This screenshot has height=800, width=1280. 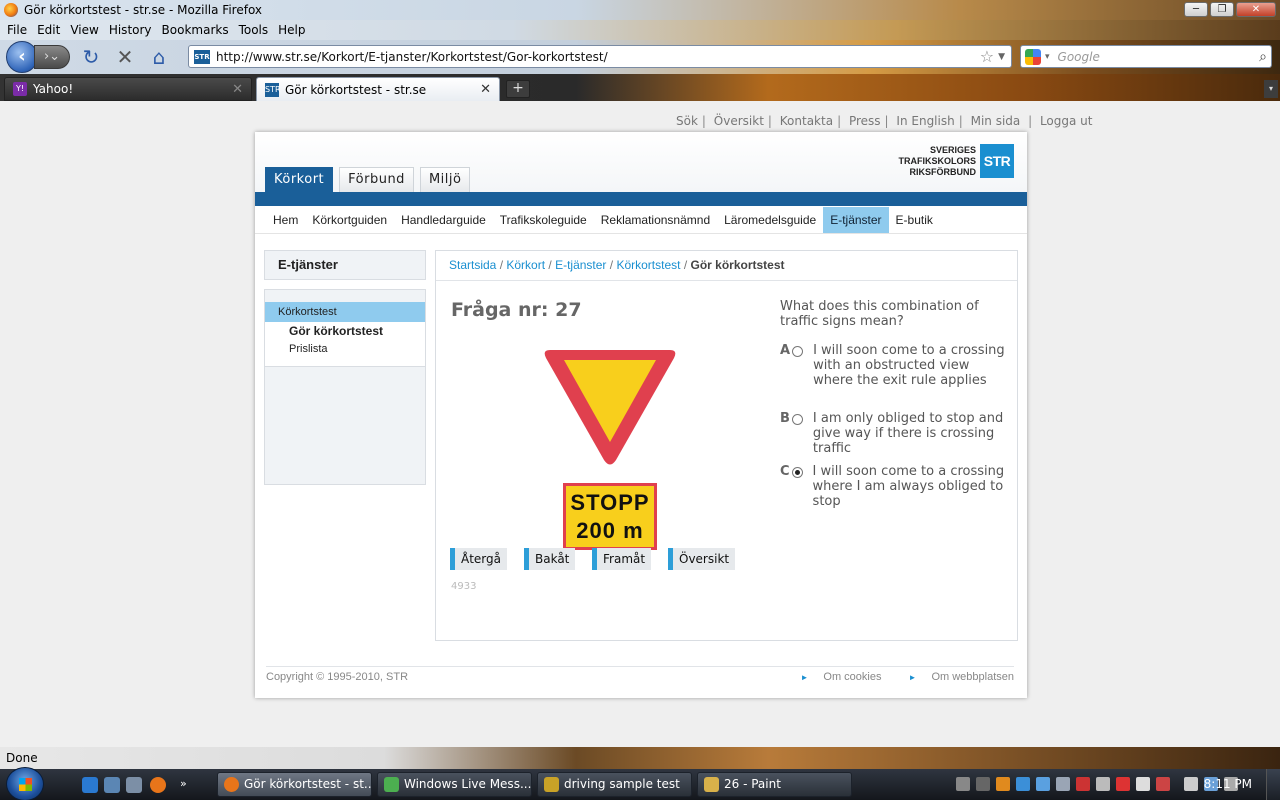 What do you see at coordinates (299, 180) in the screenshot?
I see `site-tab-korkort: Körkort` at bounding box center [299, 180].